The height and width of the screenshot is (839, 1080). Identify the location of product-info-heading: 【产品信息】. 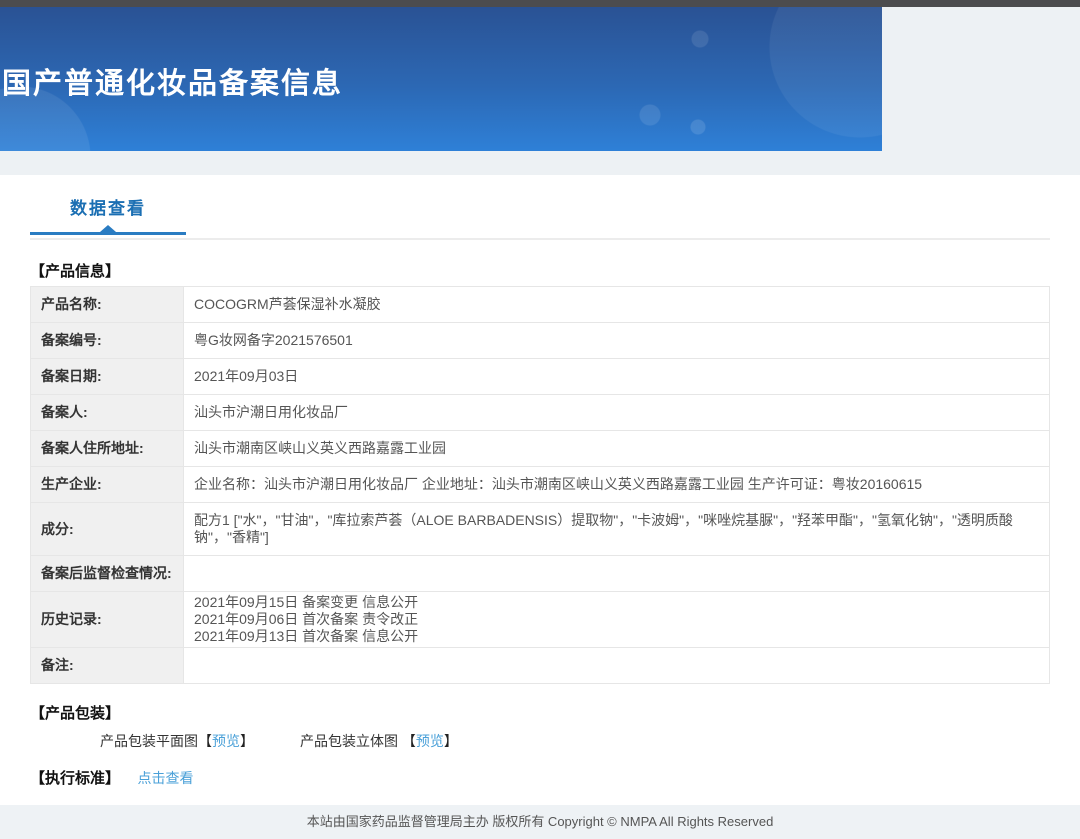
(75, 271).